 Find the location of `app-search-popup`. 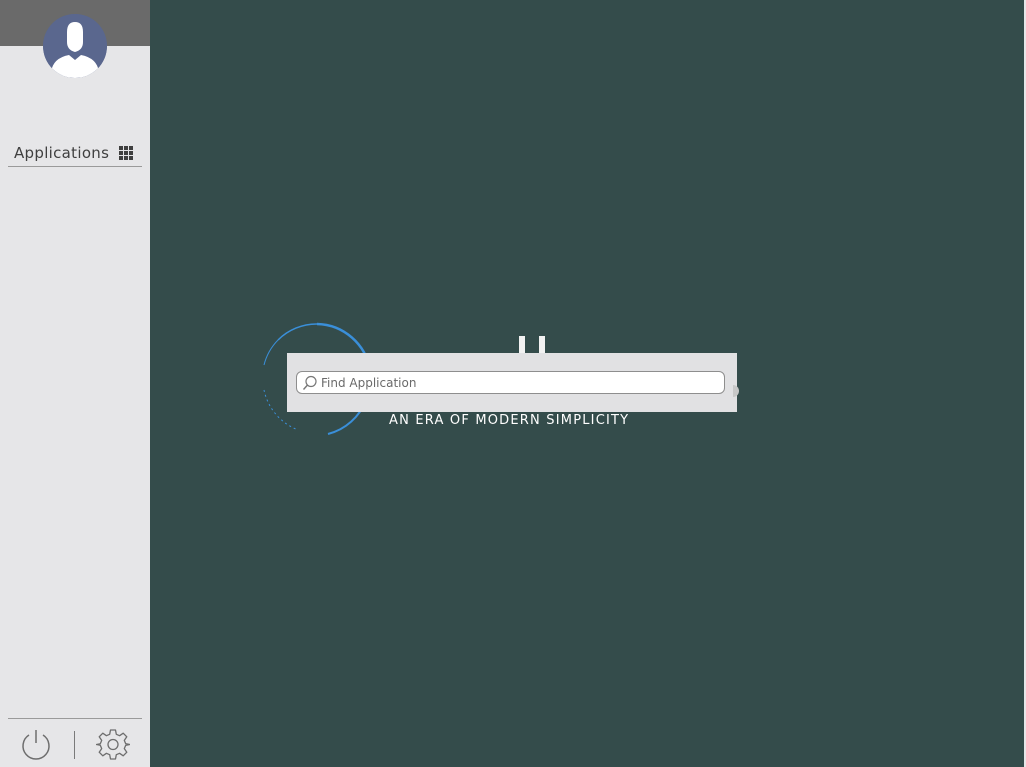

app-search-popup is located at coordinates (512, 382).